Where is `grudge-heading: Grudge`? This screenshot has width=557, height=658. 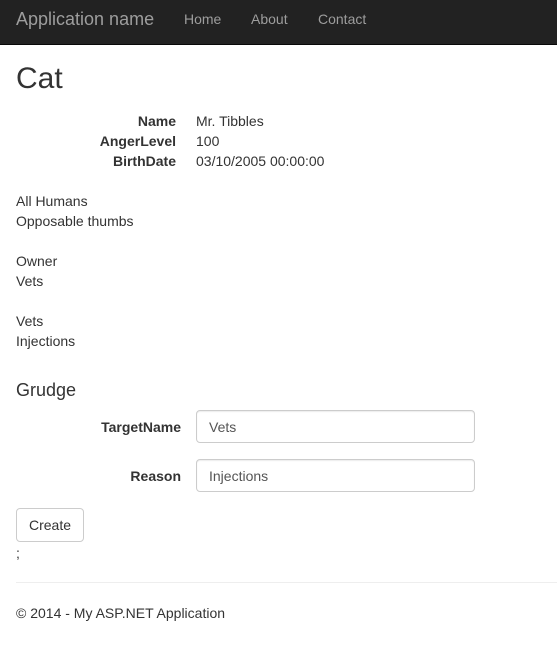
grudge-heading: Grudge is located at coordinates (46, 390).